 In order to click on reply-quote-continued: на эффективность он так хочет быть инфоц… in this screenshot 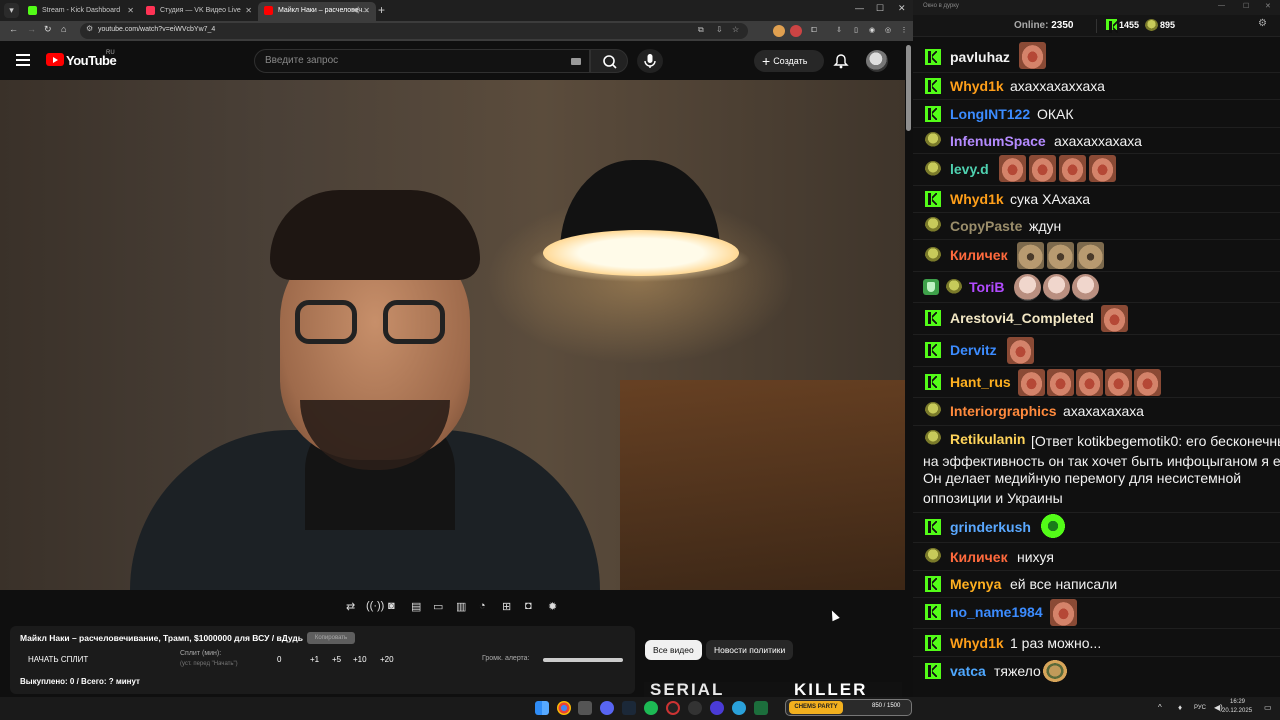, I will do `click(1101, 461)`.